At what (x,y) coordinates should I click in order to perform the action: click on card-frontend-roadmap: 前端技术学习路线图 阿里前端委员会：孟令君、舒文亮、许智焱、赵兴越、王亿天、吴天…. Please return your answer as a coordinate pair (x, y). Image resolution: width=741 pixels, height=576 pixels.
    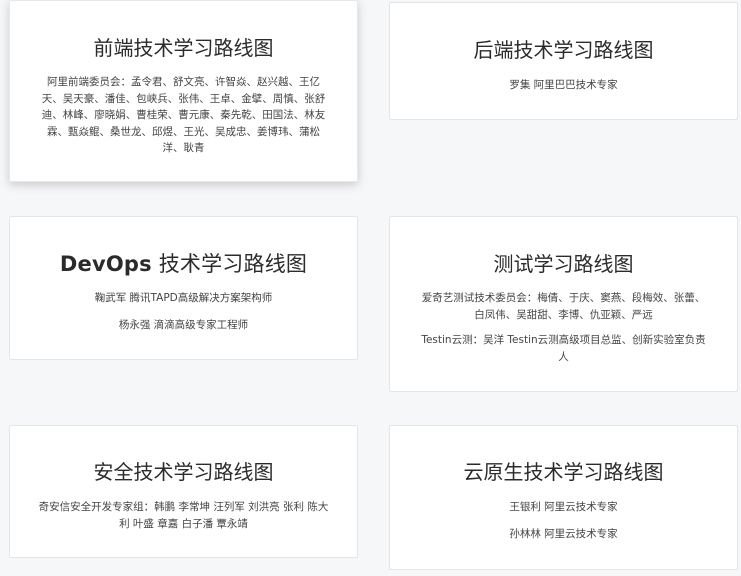
    Looking at the image, I should click on (183, 91).